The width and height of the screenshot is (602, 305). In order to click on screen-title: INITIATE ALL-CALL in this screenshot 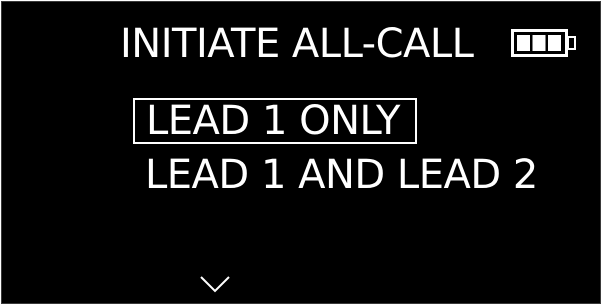, I will do `click(297, 44)`.